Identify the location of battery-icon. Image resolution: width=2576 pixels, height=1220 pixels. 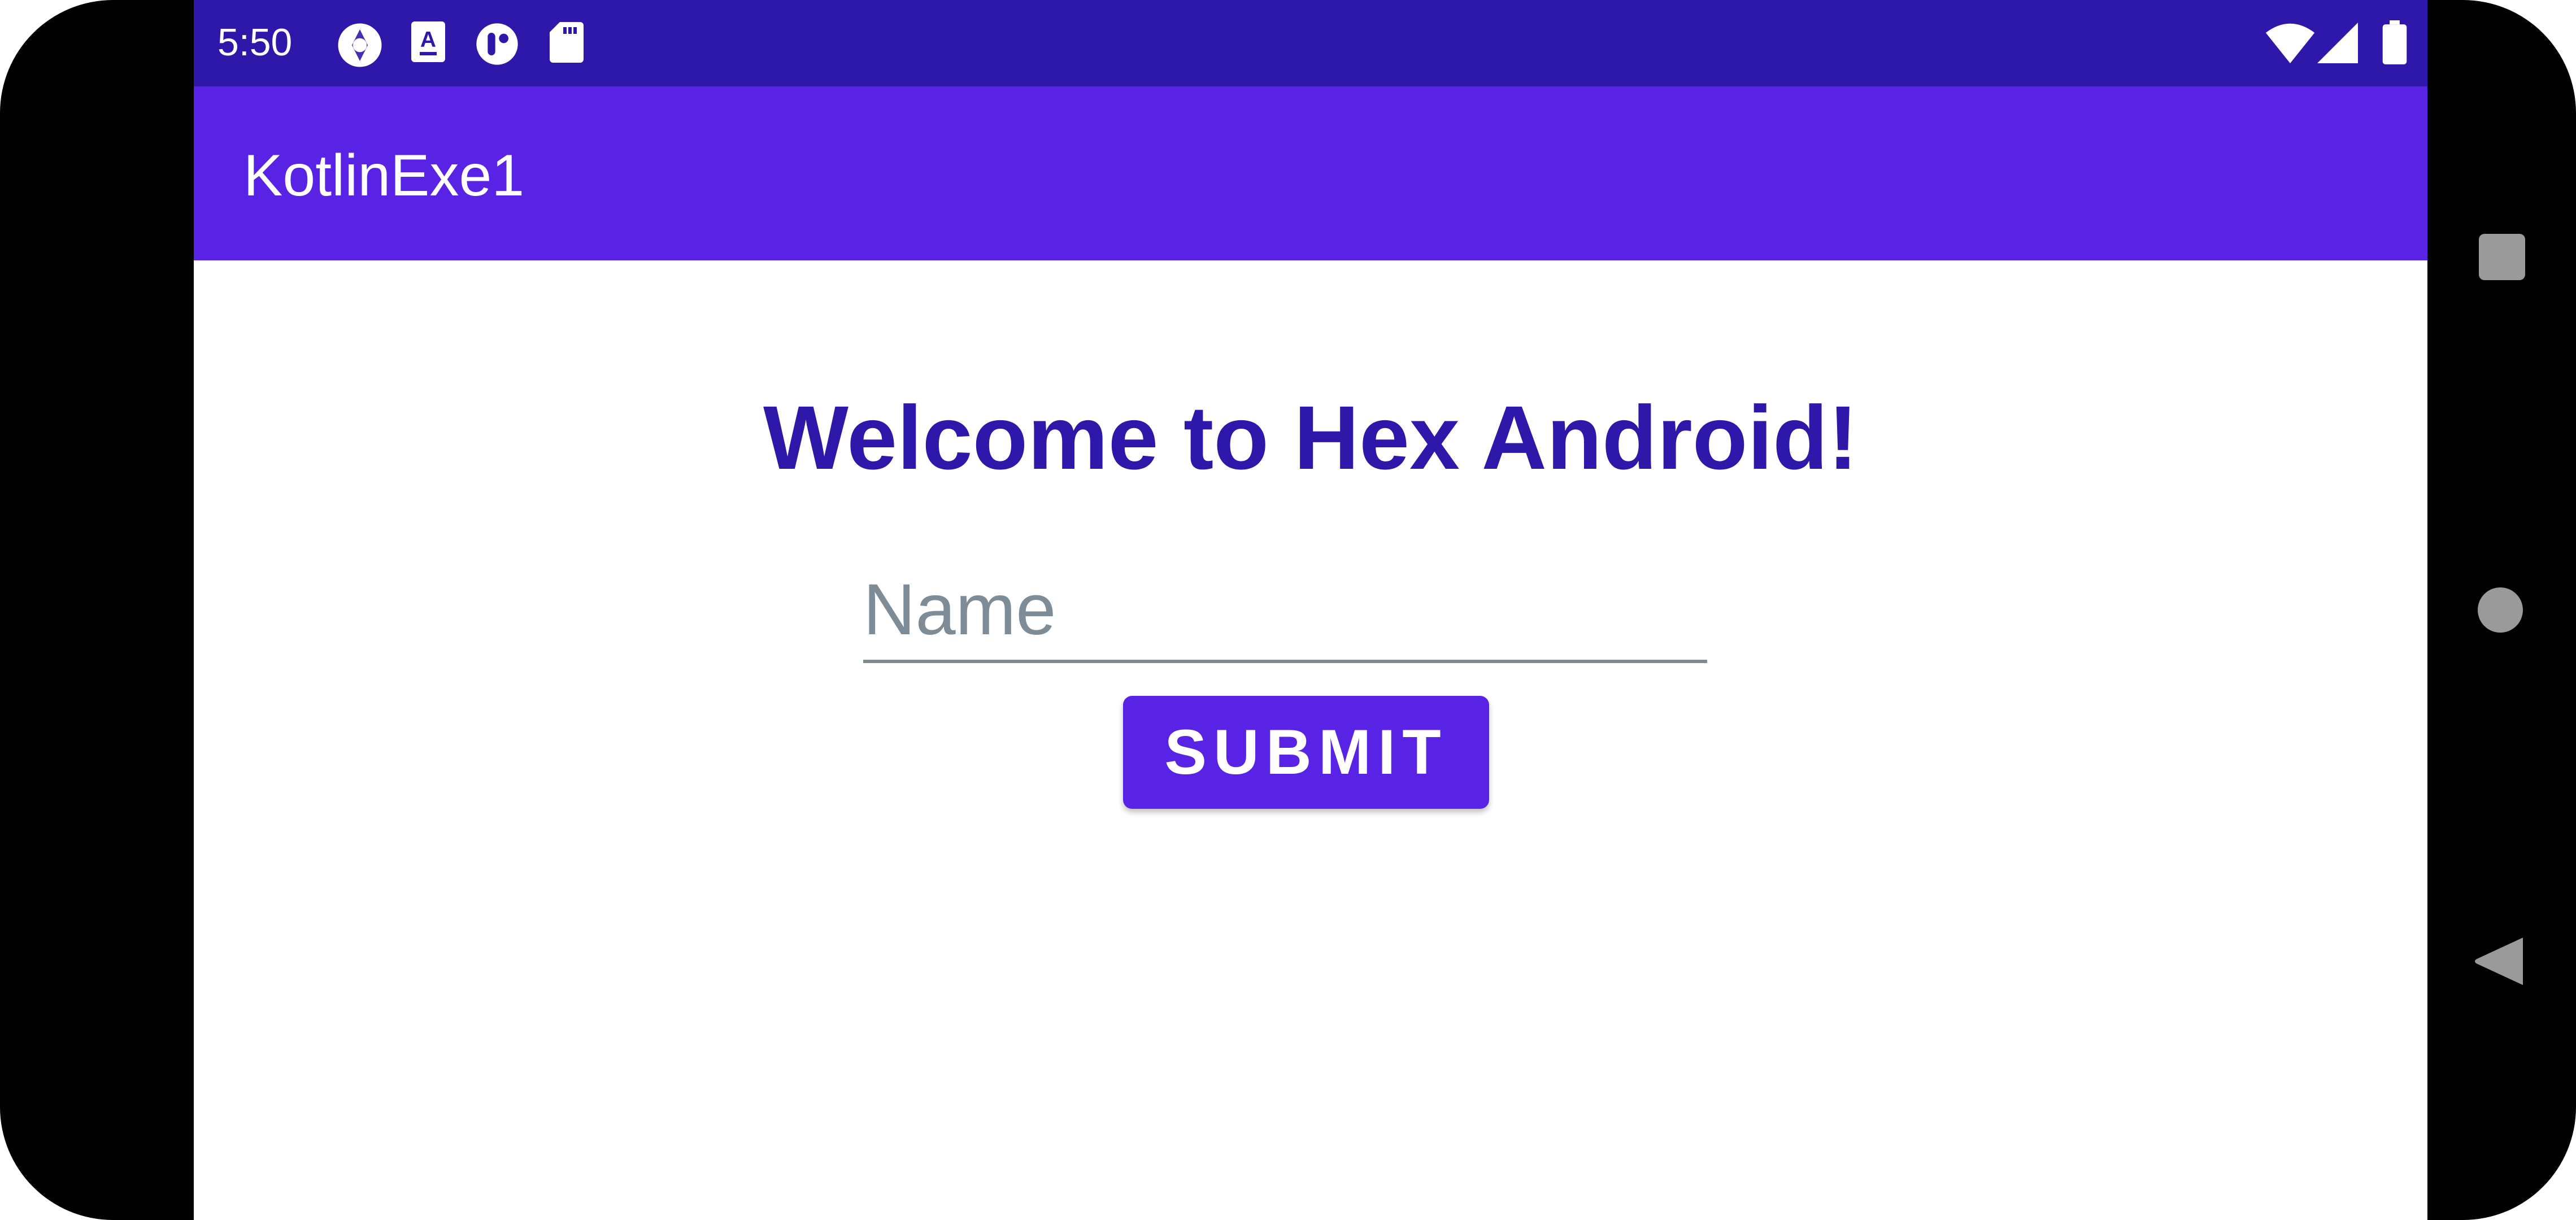
(2394, 43).